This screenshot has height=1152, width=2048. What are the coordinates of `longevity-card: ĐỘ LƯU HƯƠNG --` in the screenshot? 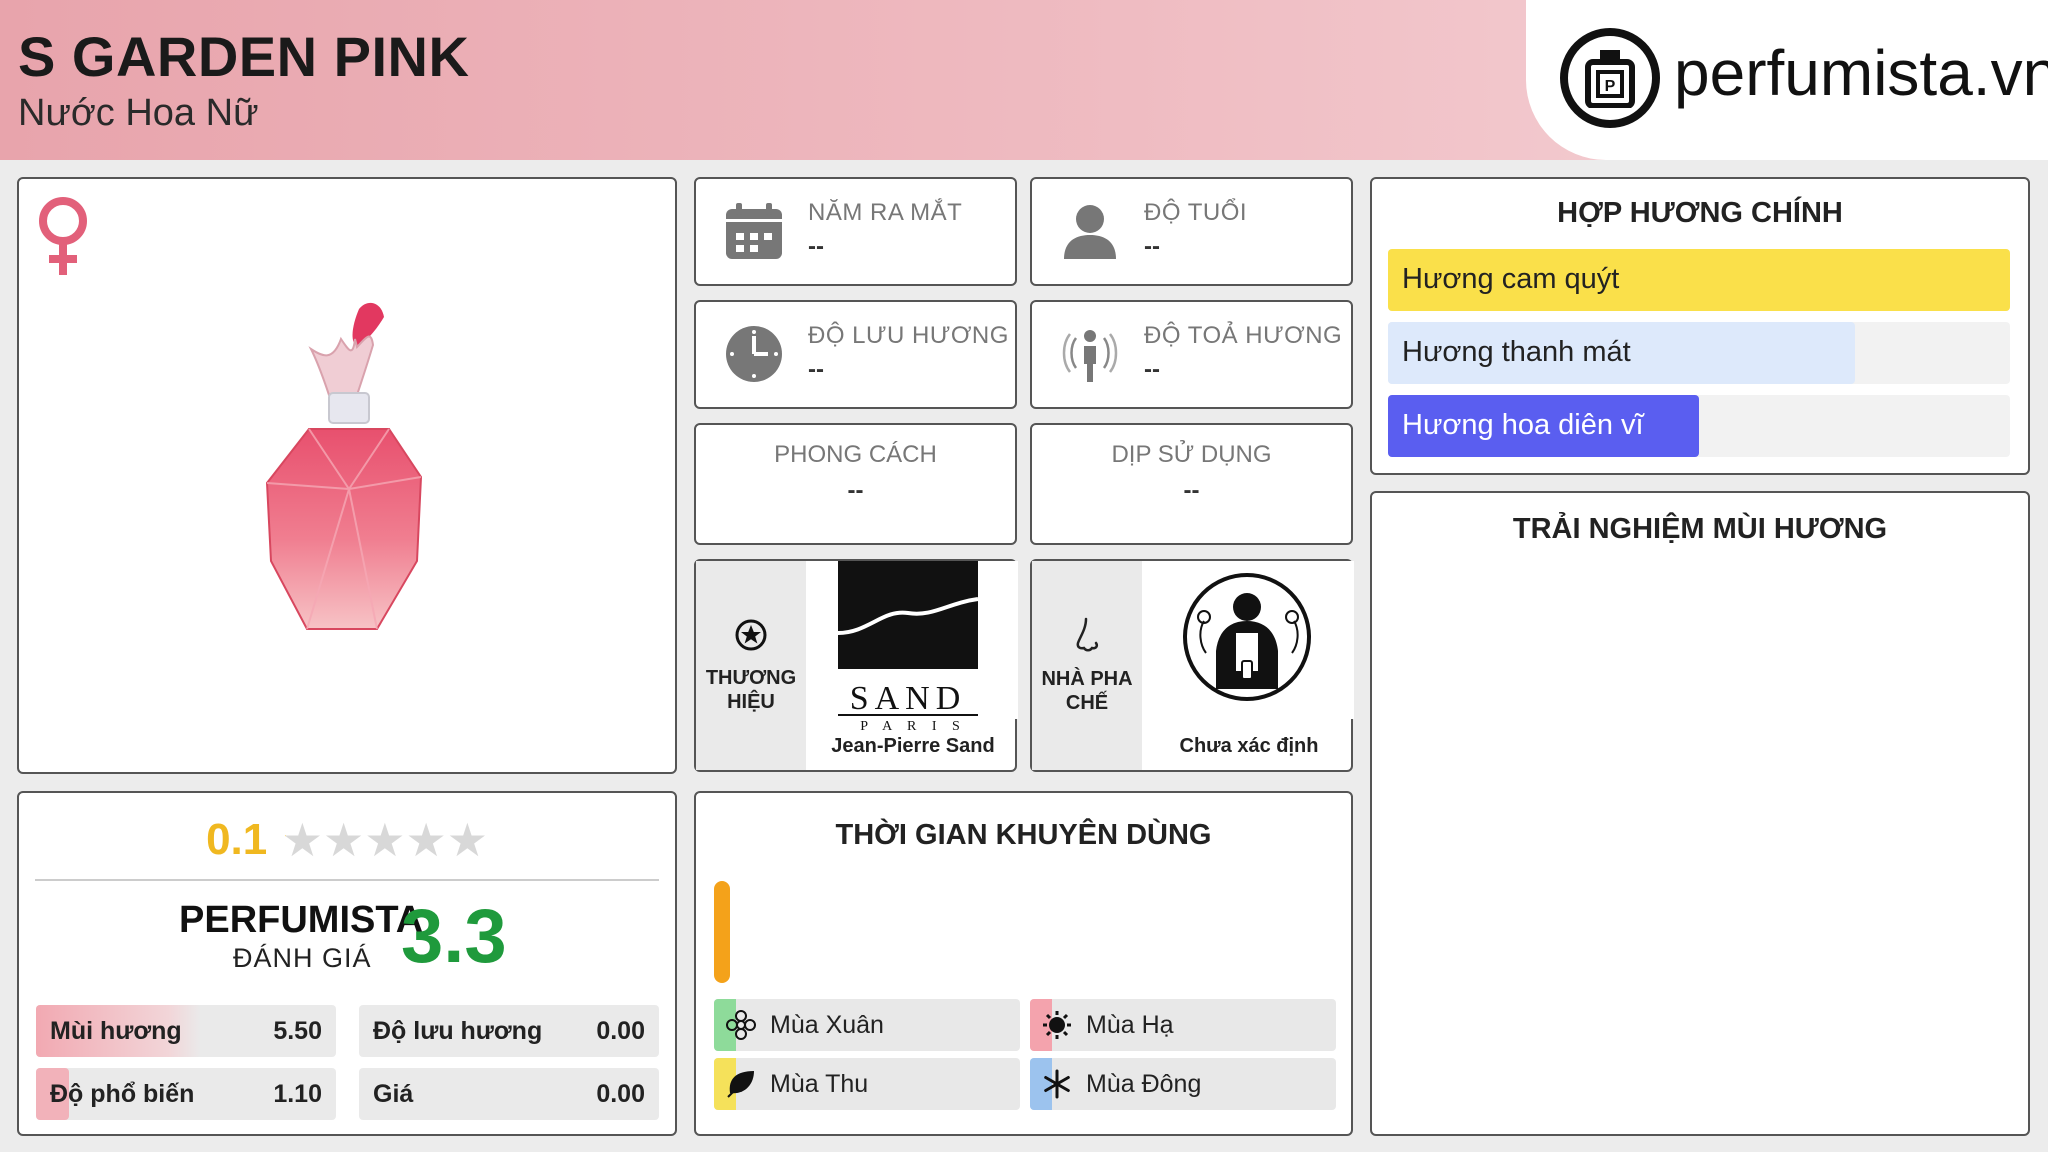 It's located at (855, 354).